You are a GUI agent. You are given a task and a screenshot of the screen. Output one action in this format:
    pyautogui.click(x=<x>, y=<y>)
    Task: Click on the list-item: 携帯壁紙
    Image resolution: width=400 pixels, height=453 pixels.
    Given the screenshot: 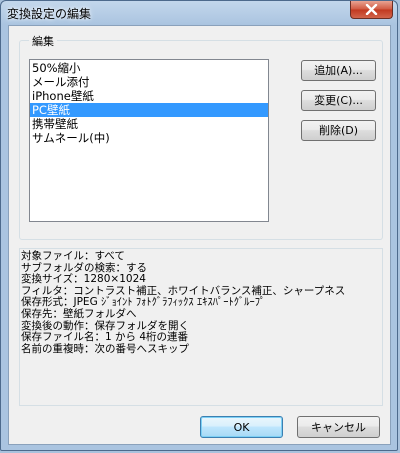 What is the action you would take?
    pyautogui.click(x=149, y=124)
    